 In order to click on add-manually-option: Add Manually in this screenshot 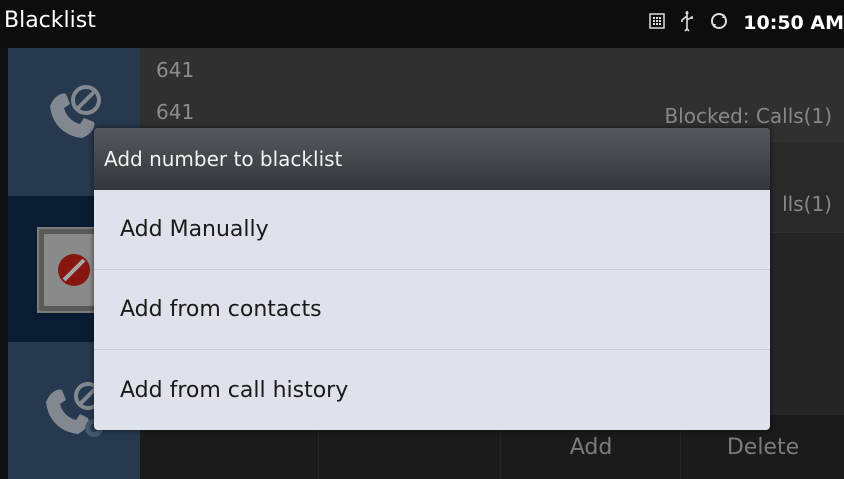, I will do `click(432, 230)`.